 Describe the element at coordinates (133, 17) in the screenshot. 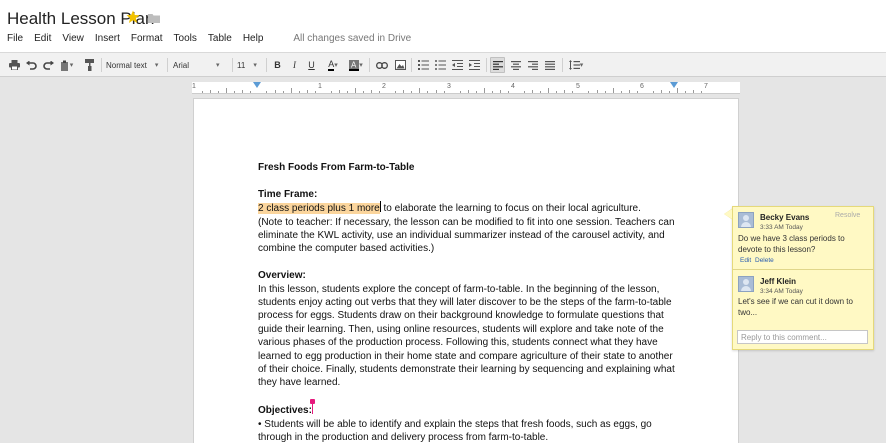

I see `star-icon` at that location.